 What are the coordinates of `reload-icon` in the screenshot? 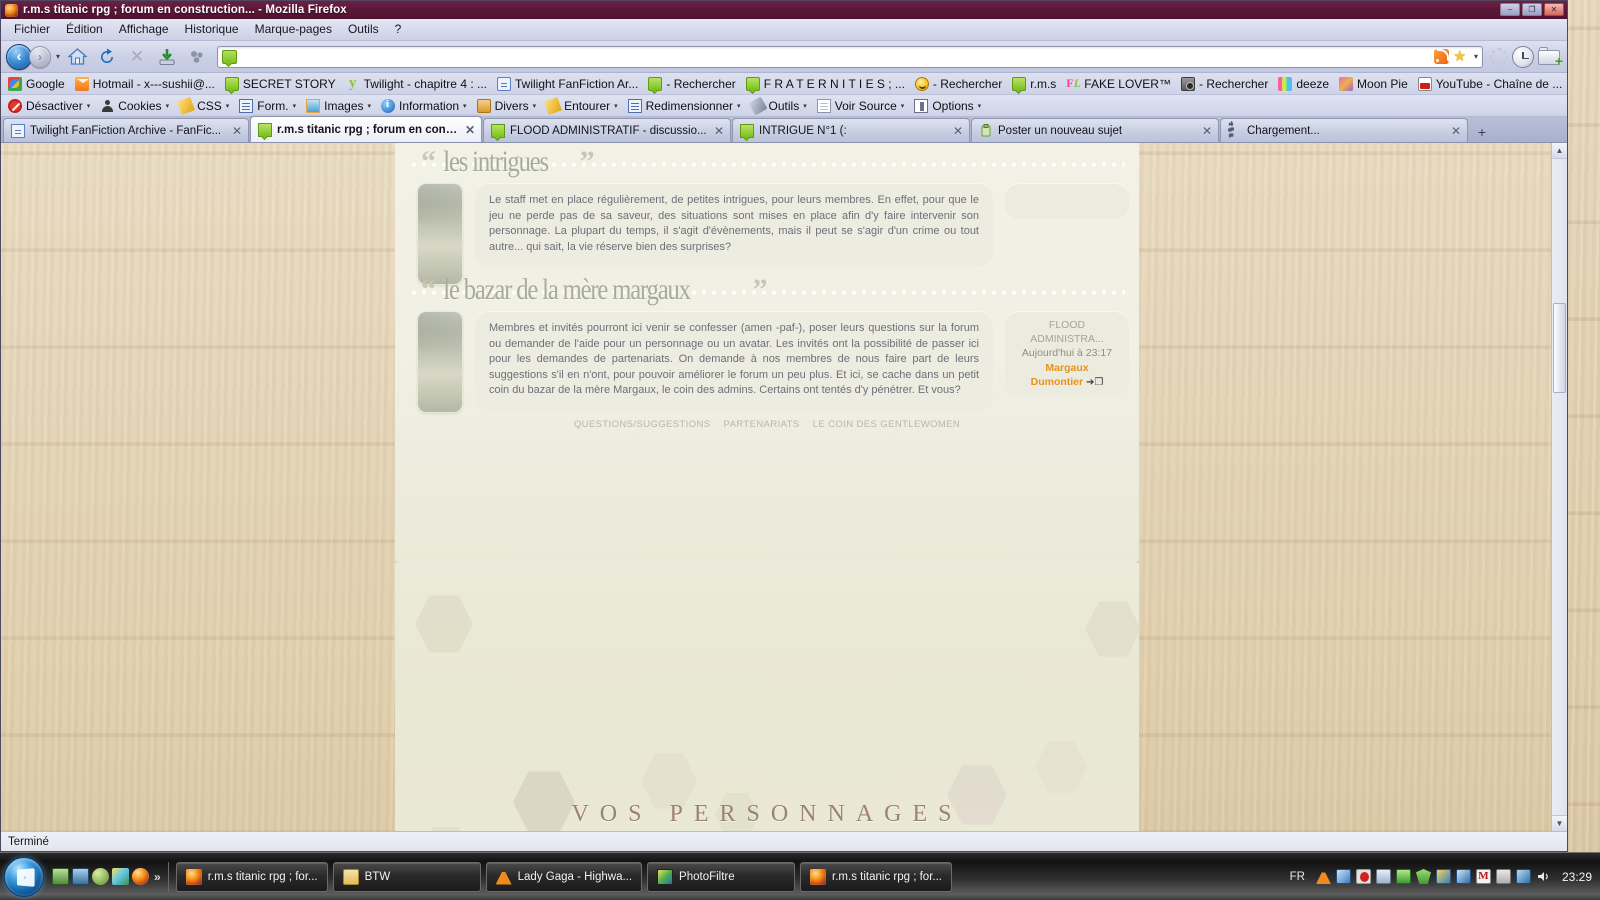 It's located at (107, 57).